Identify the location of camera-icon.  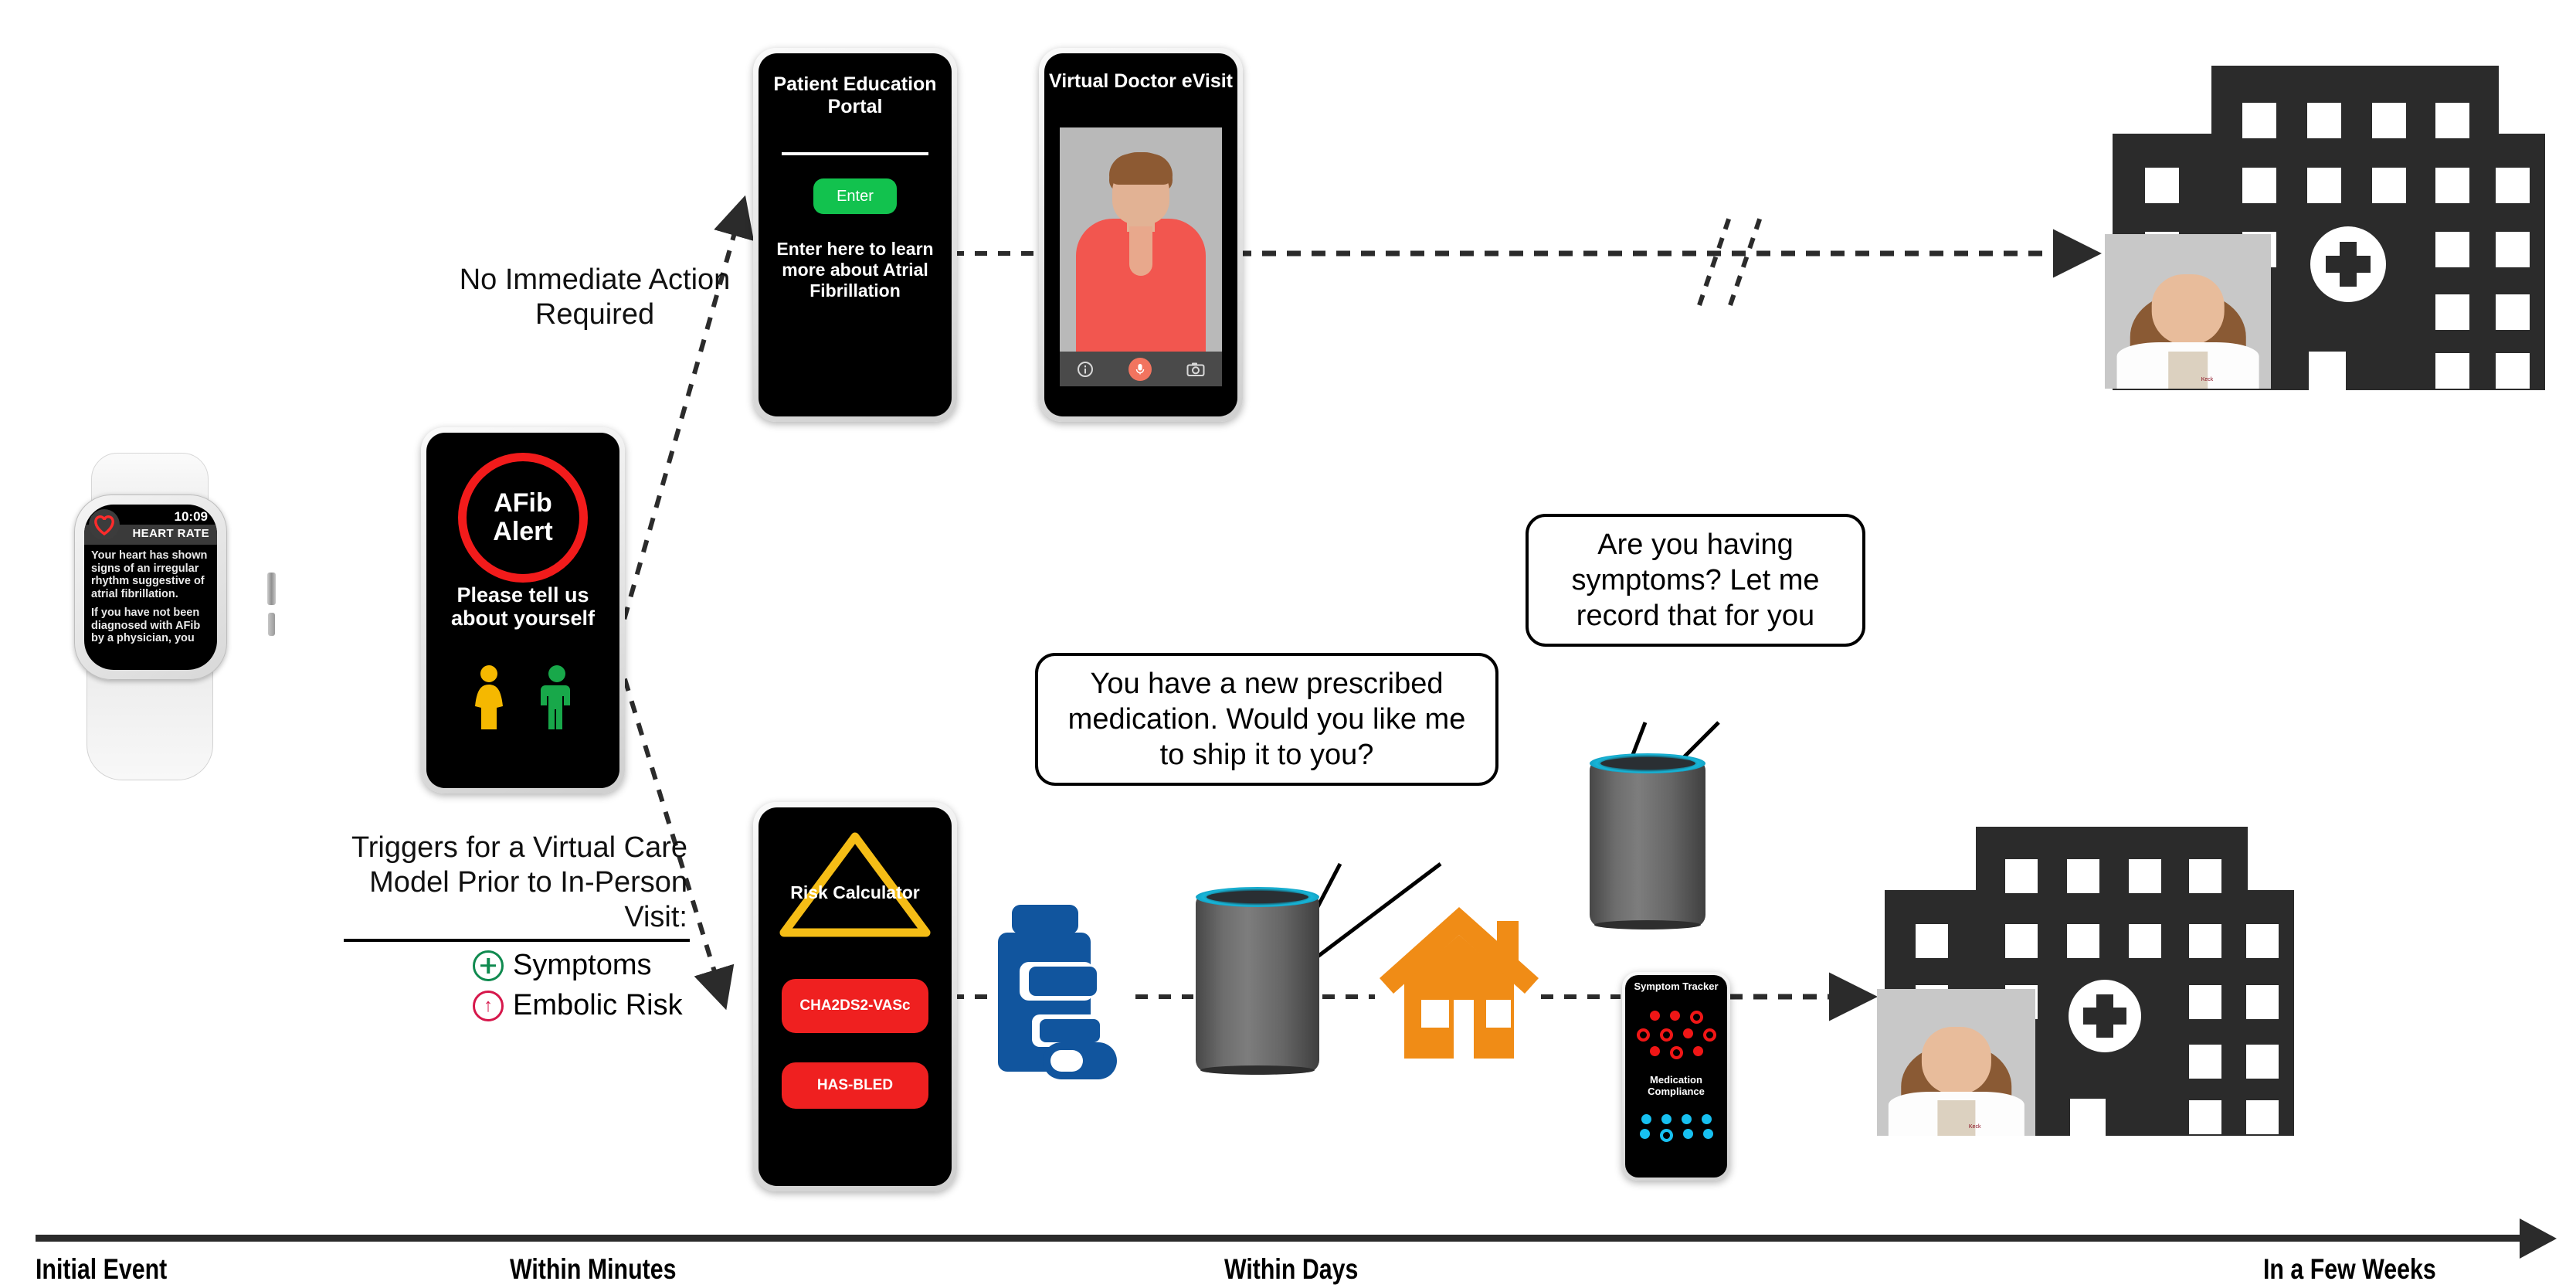
(1195, 369).